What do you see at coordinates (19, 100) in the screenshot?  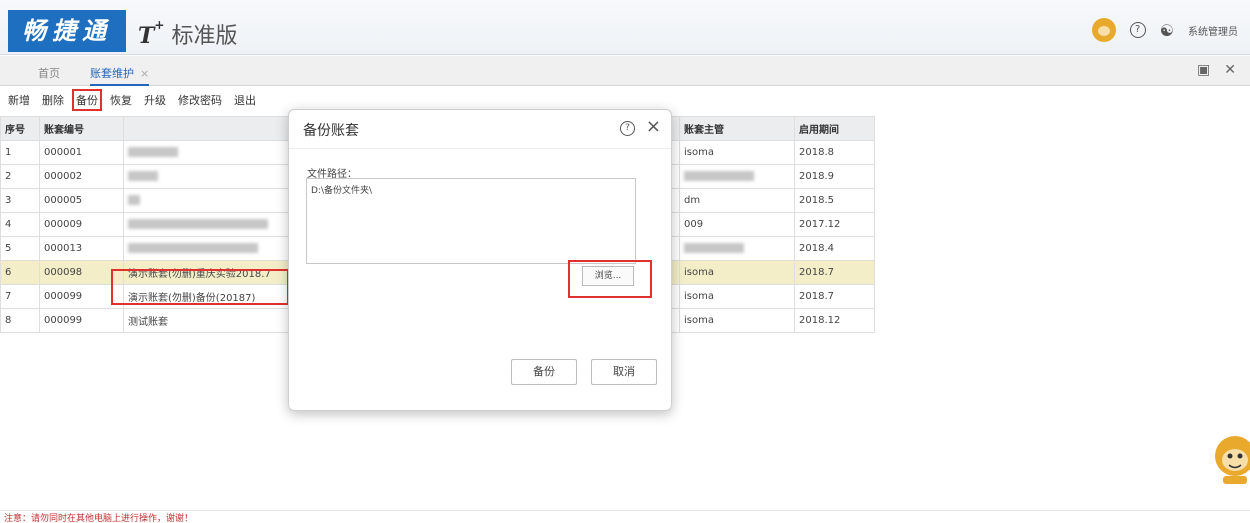 I see `new-button: 新增` at bounding box center [19, 100].